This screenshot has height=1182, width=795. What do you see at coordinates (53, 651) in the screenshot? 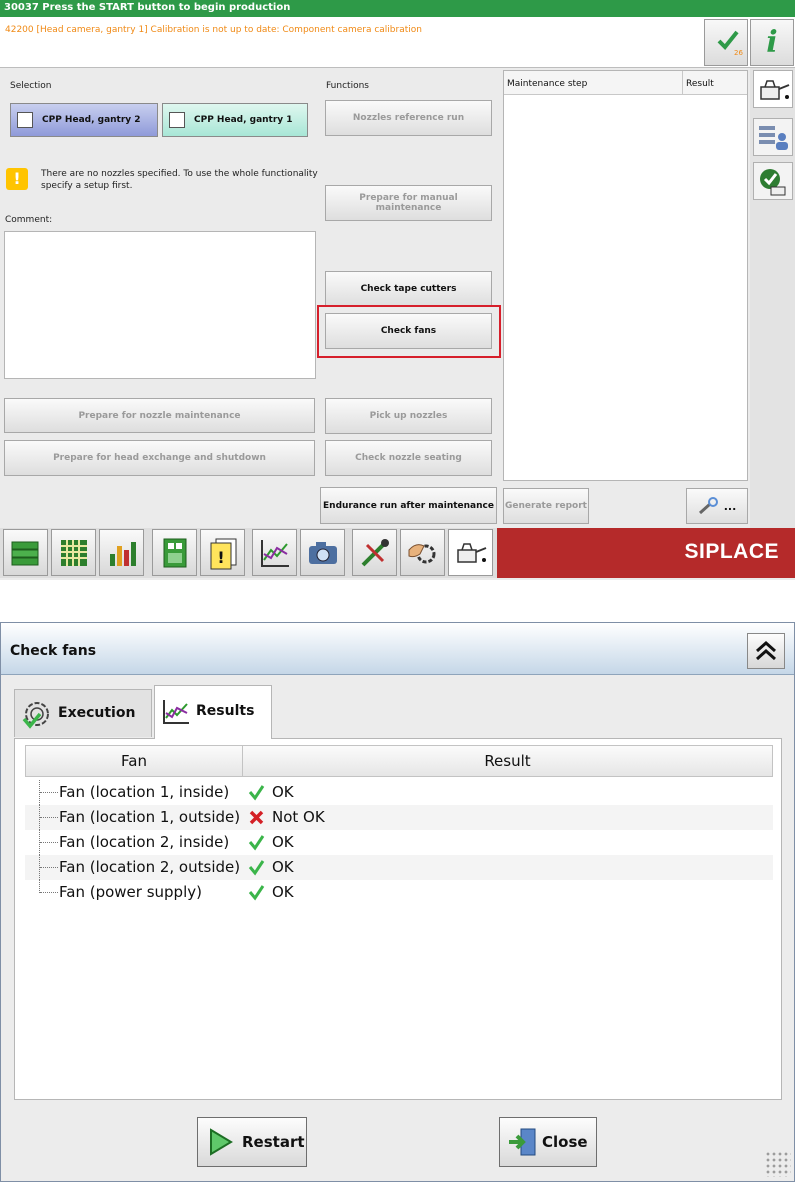
I see `dialog-title: Check fans` at bounding box center [53, 651].